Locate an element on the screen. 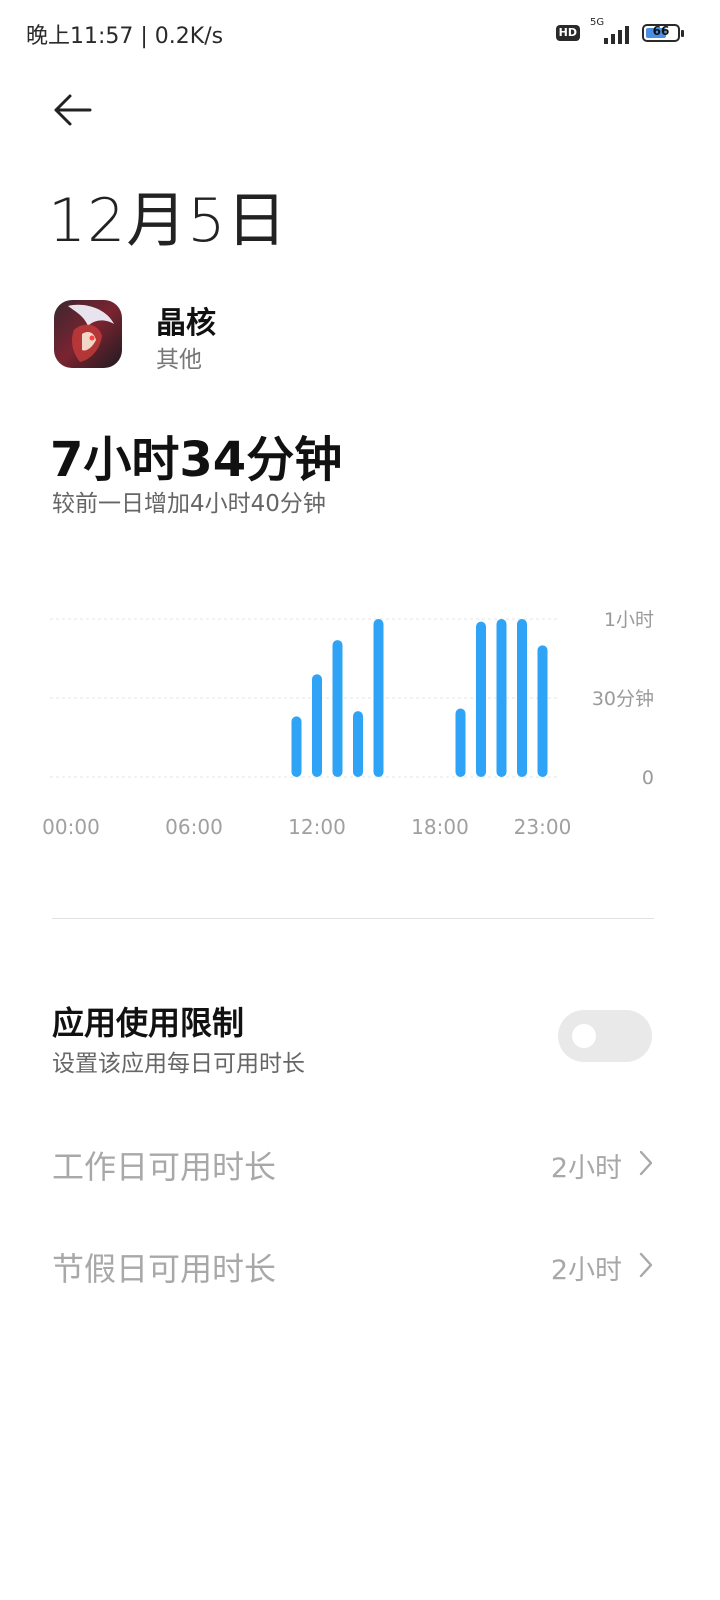  network-type-label: 5G is located at coordinates (597, 22).